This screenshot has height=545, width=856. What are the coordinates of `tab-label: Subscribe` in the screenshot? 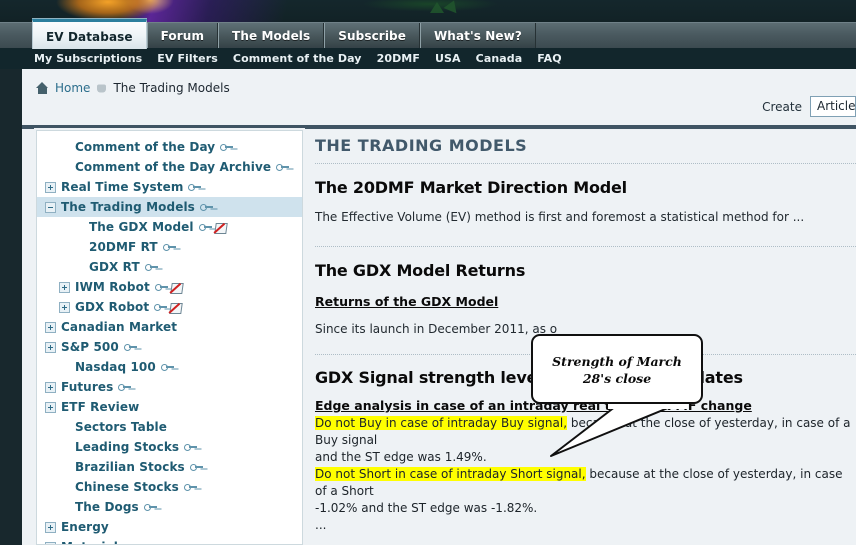 It's located at (372, 36).